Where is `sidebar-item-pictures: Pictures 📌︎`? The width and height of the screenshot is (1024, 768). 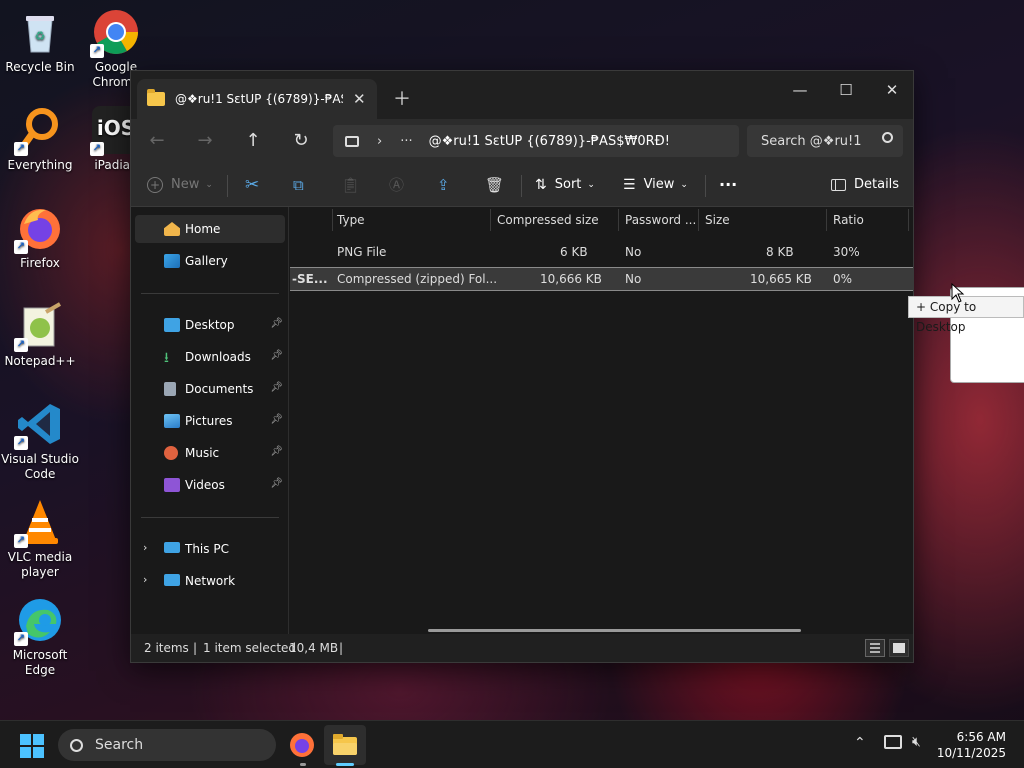 sidebar-item-pictures: Pictures 📌︎ is located at coordinates (210, 421).